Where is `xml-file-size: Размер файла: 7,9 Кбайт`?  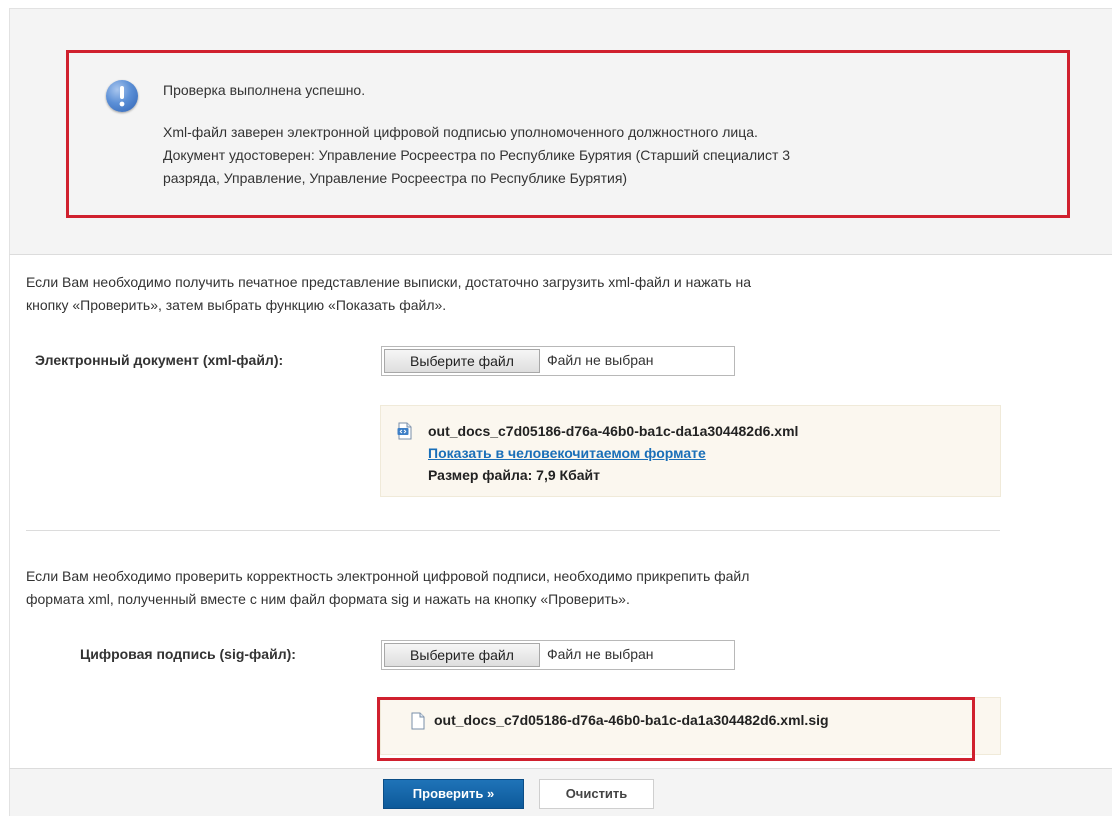 xml-file-size: Размер файла: 7,9 Кбайт is located at coordinates (514, 475).